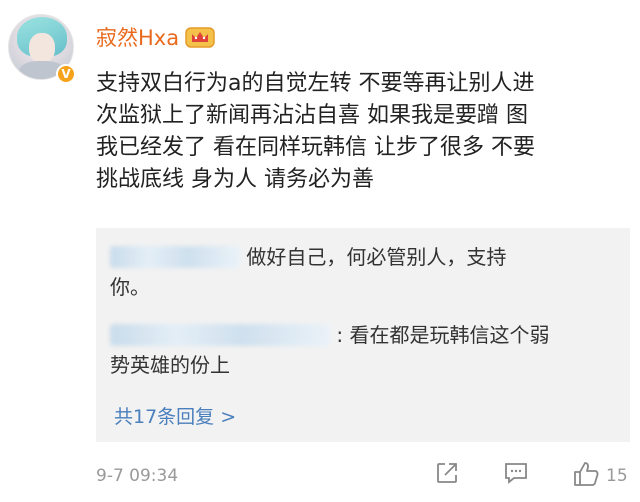 The image size is (640, 502). What do you see at coordinates (200, 37) in the screenshot?
I see `crown-badge-icon` at bounding box center [200, 37].